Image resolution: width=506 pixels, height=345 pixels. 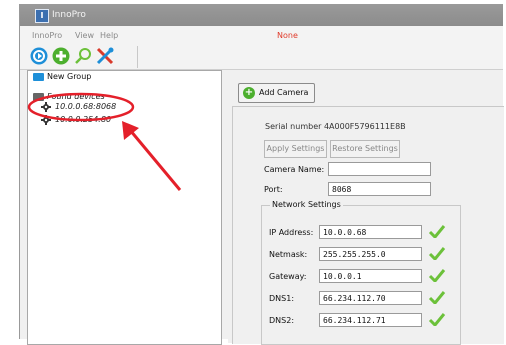 What do you see at coordinates (124, 120) in the screenshot?
I see `tree-item-device: 10.0.0.254:80` at bounding box center [124, 120].